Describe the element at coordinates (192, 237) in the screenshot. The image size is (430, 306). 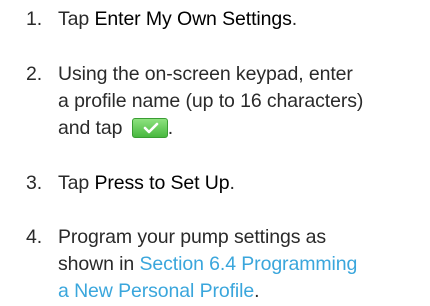
I see `step-text-line: Program your pump settings as` at that location.